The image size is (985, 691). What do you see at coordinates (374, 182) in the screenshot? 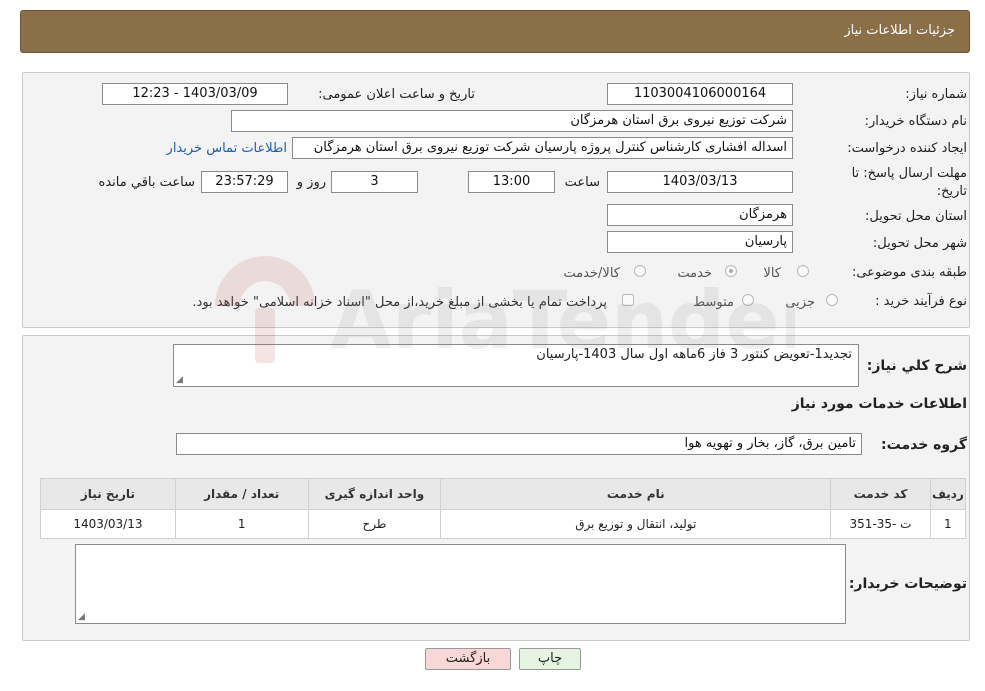
I see `days-remaining-field: 3` at bounding box center [374, 182].